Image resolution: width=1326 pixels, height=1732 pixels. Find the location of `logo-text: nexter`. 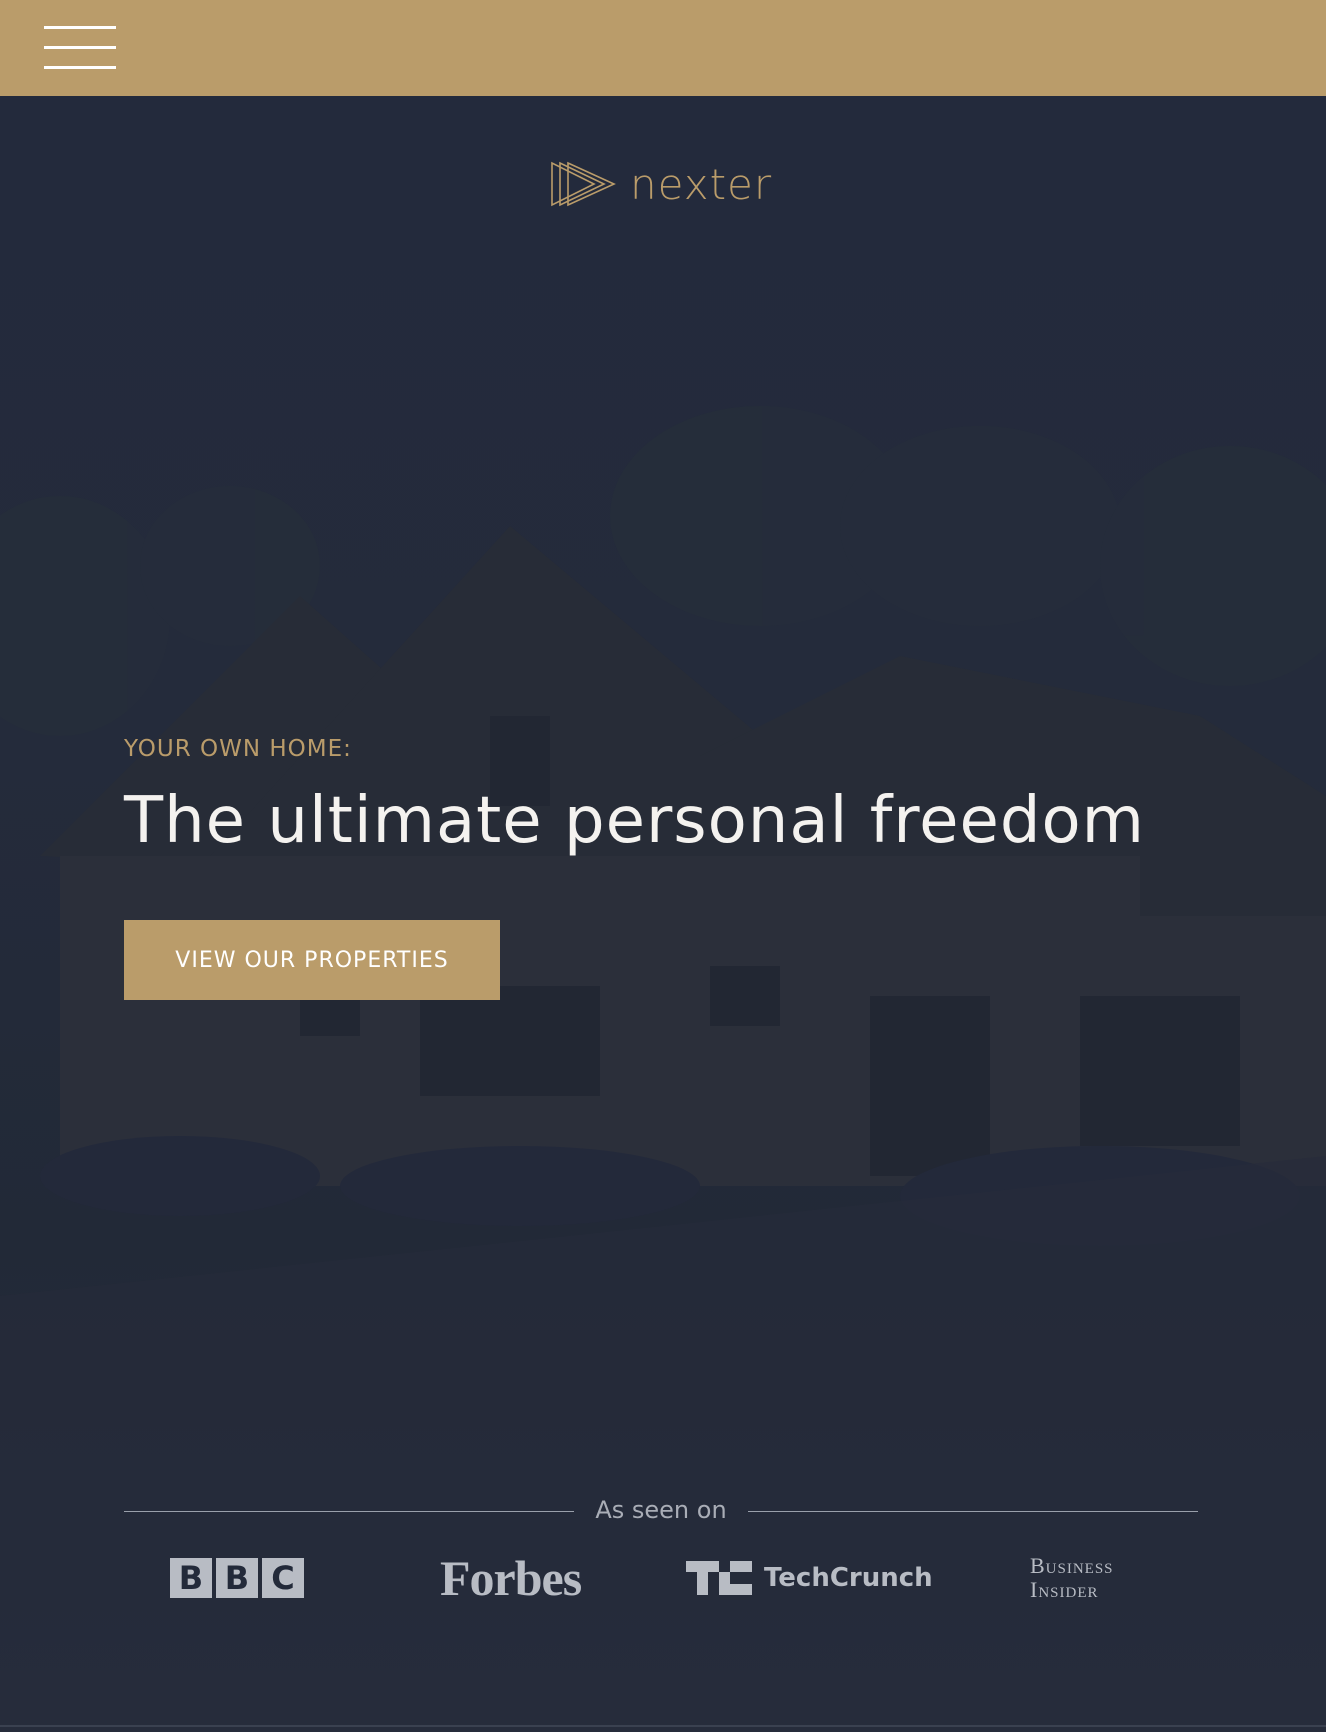

logo-text: nexter is located at coordinates (701, 184).